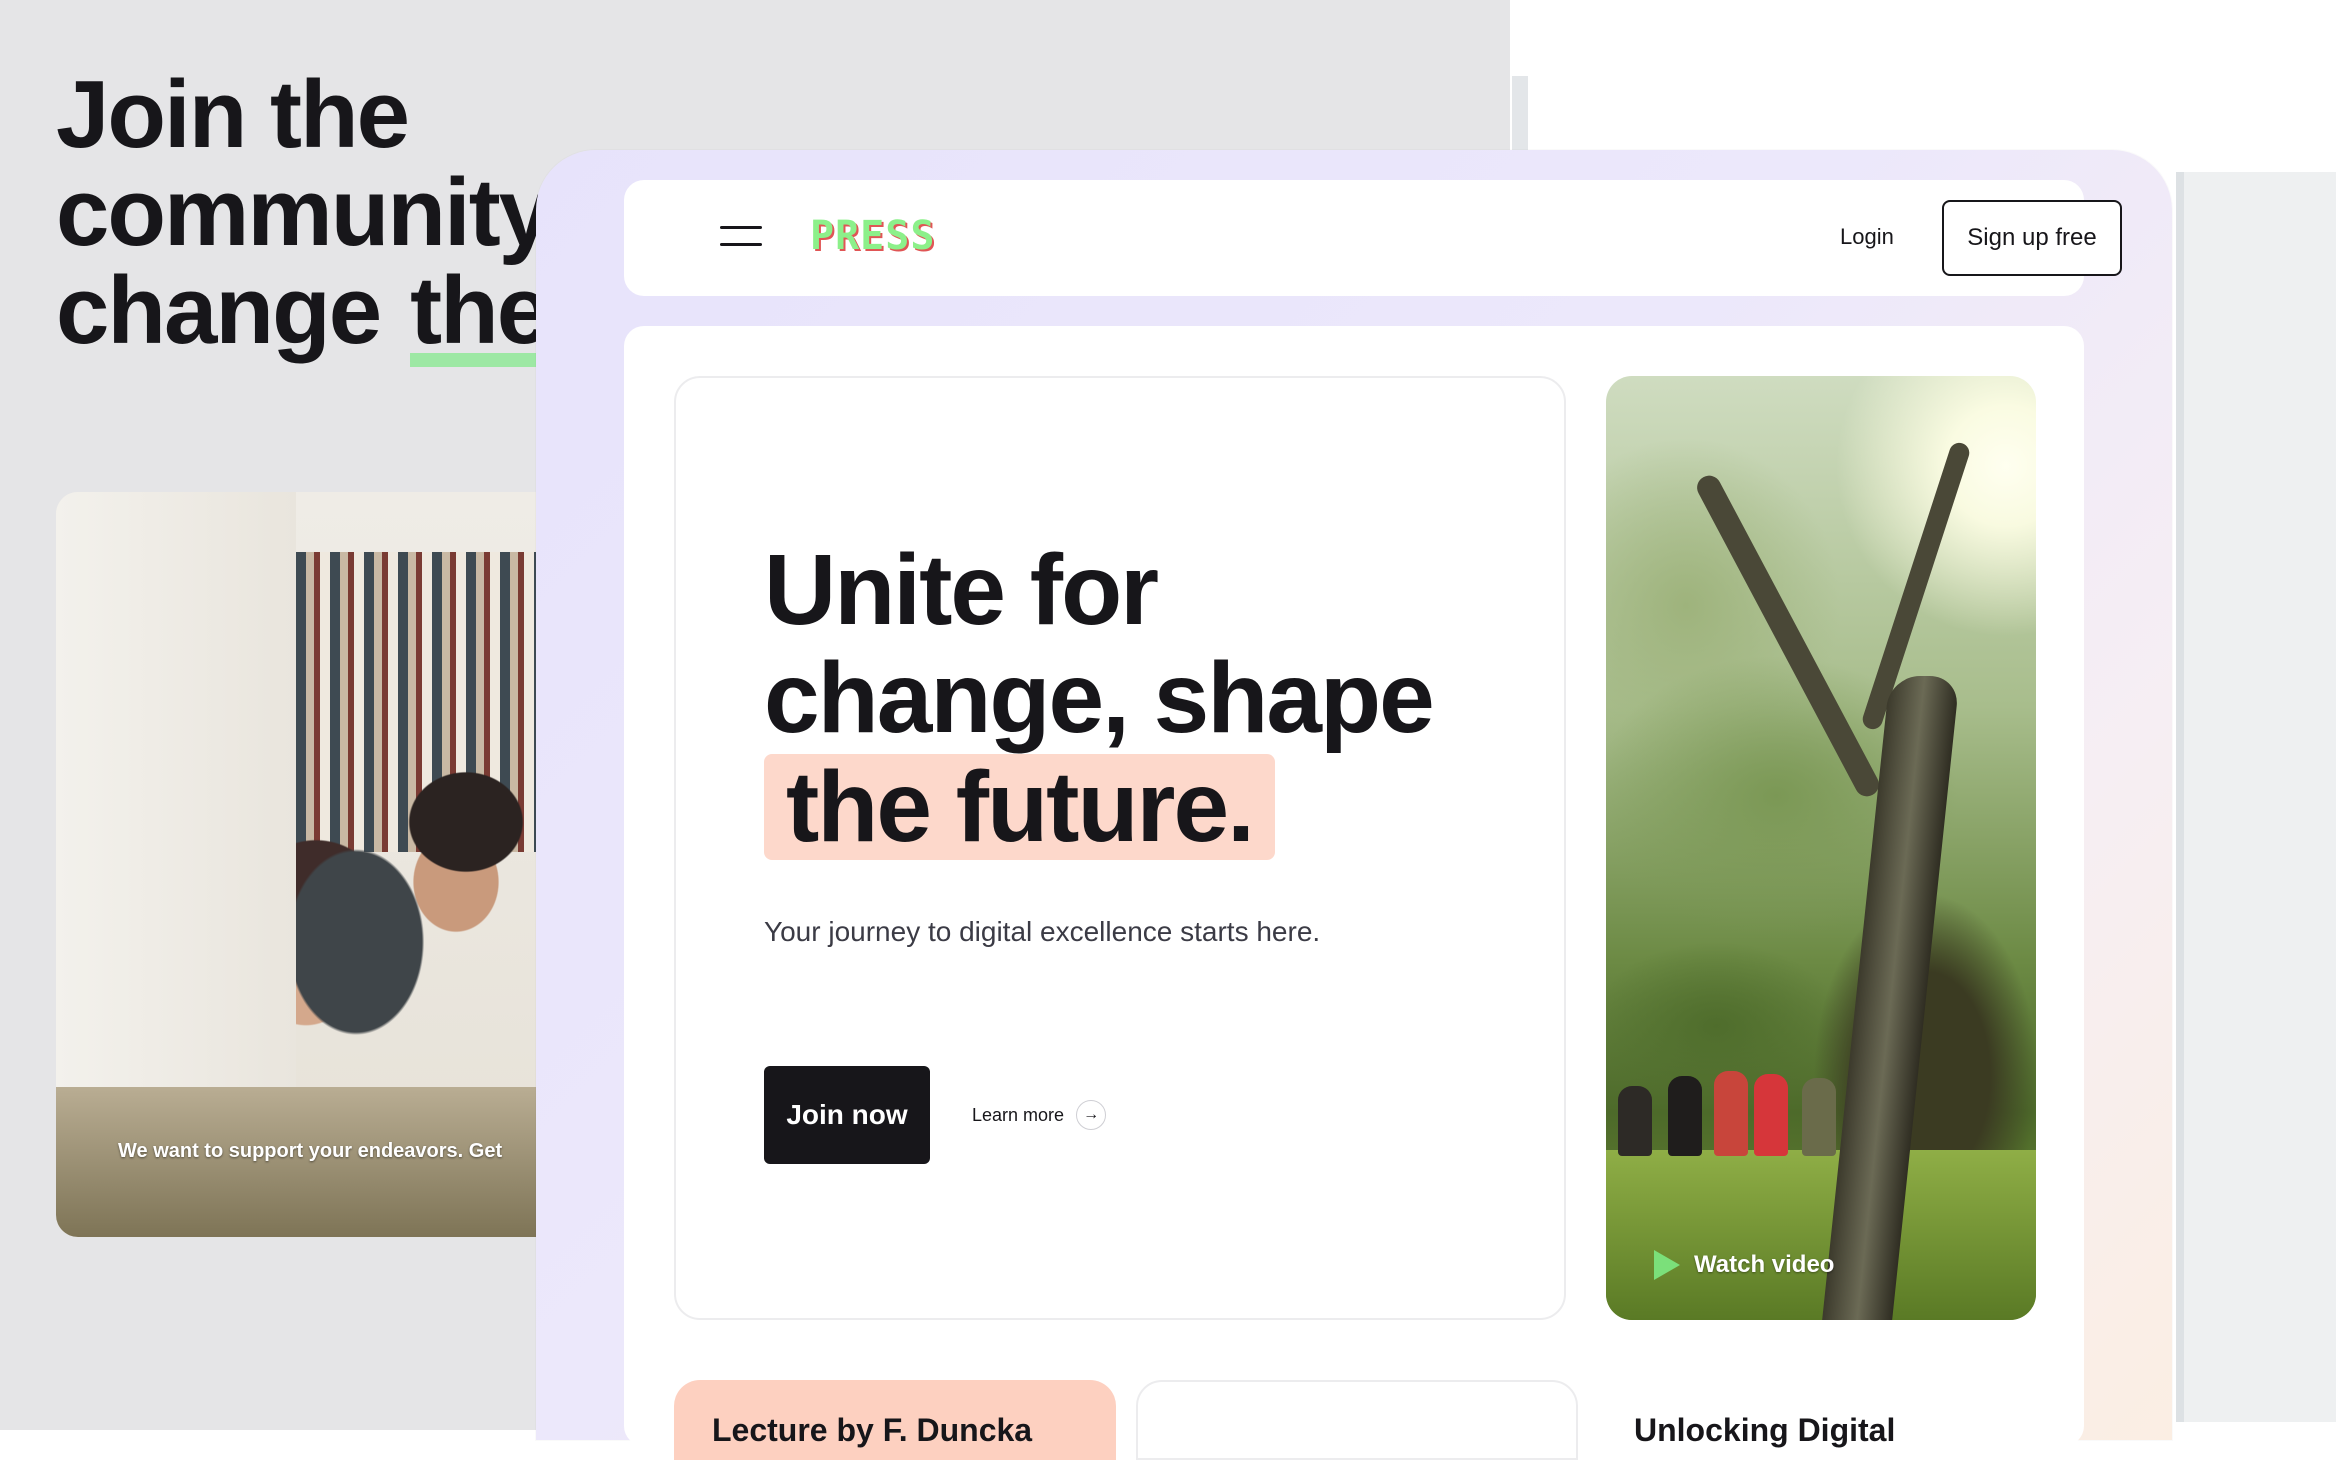 The image size is (2336, 1460). Describe the element at coordinates (872, 1430) in the screenshot. I see `lecture-card-title: Lecture by F. Duncka` at that location.